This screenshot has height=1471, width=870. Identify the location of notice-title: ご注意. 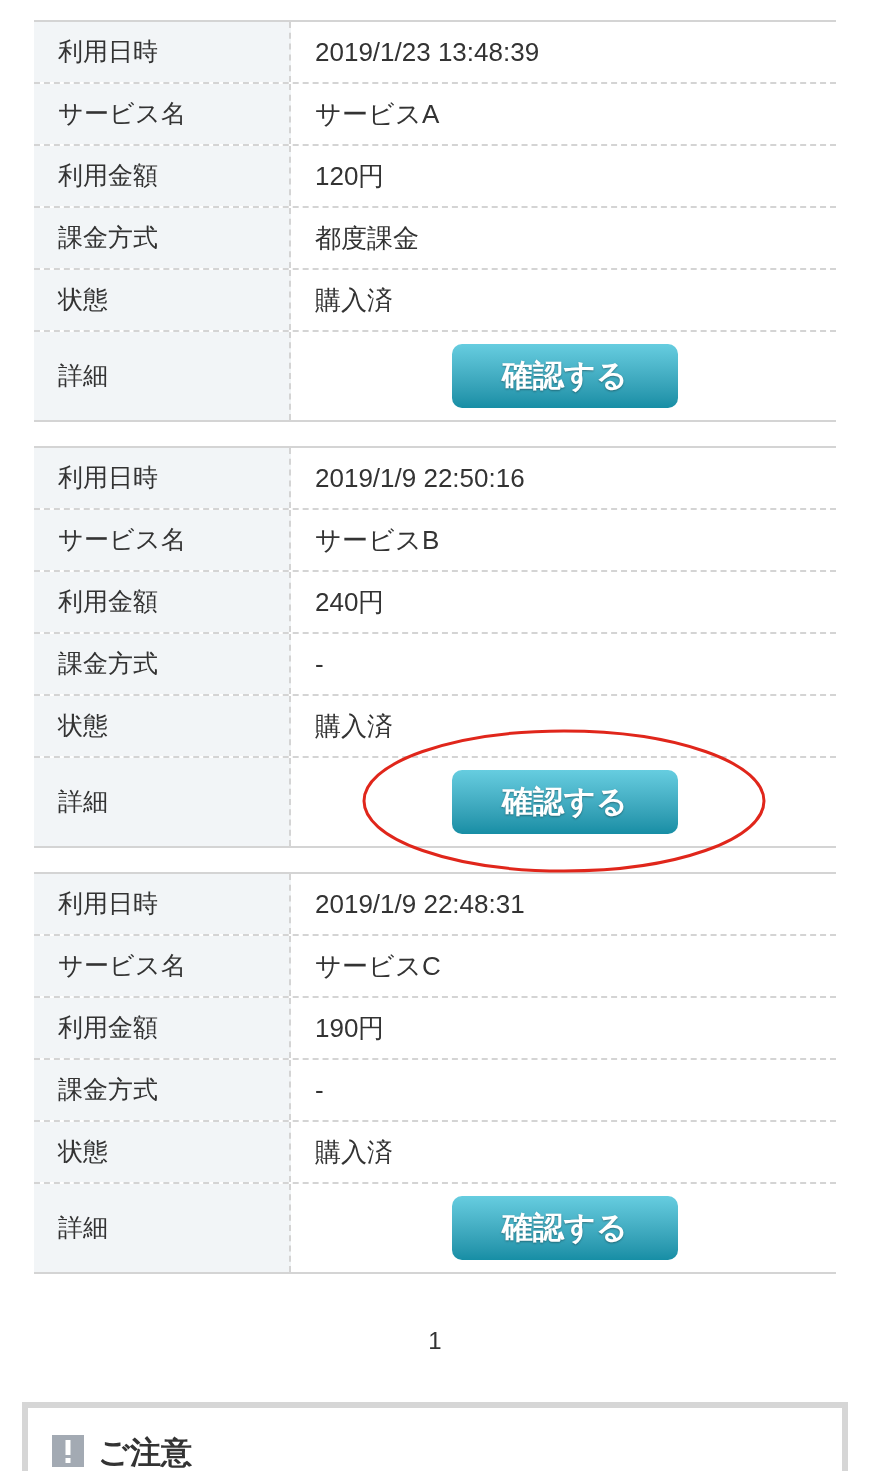
(145, 1452).